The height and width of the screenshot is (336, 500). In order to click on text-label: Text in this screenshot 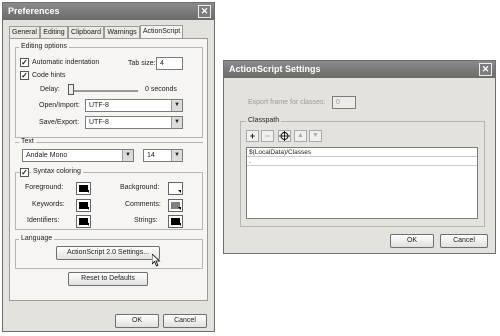, I will do `click(27, 141)`.